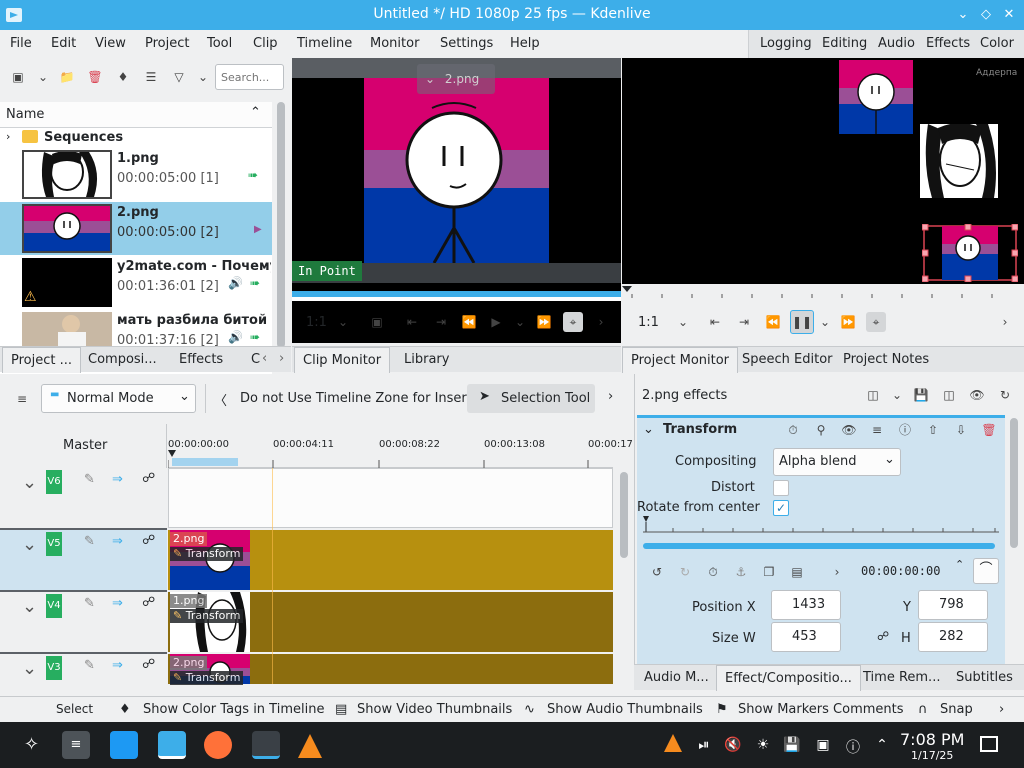 The image size is (1024, 768). What do you see at coordinates (792, 745) in the screenshot?
I see `storage-icon: 💾` at bounding box center [792, 745].